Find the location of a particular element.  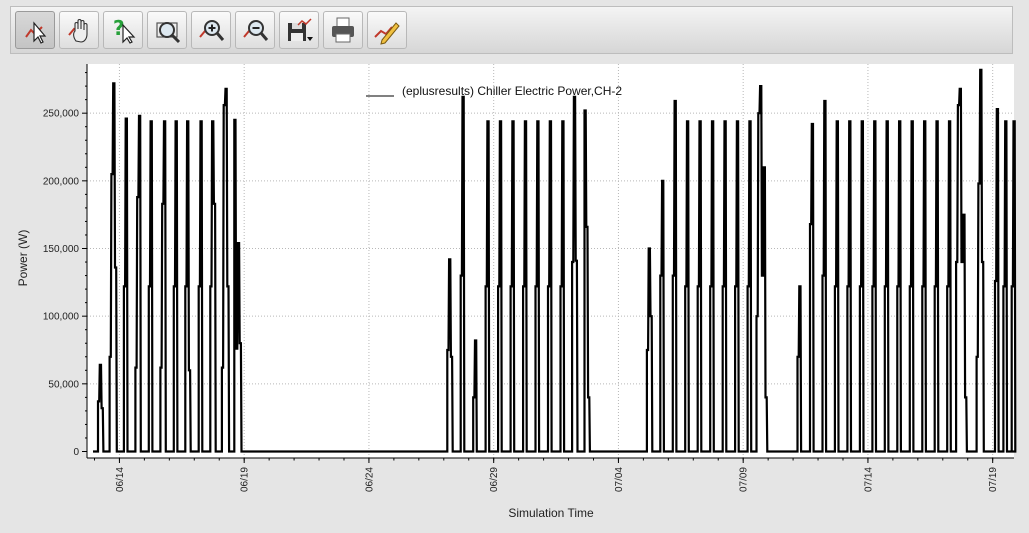

y-axis-label: Power (W) is located at coordinates (23, 258).